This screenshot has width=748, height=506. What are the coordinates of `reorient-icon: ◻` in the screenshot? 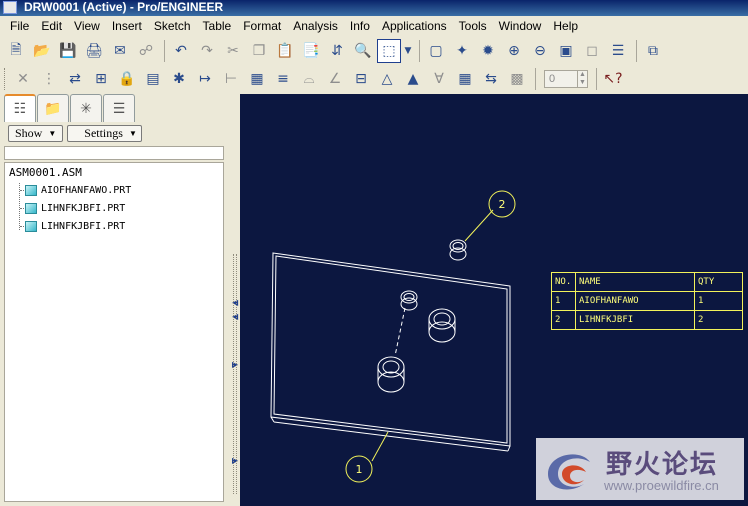 It's located at (592, 51).